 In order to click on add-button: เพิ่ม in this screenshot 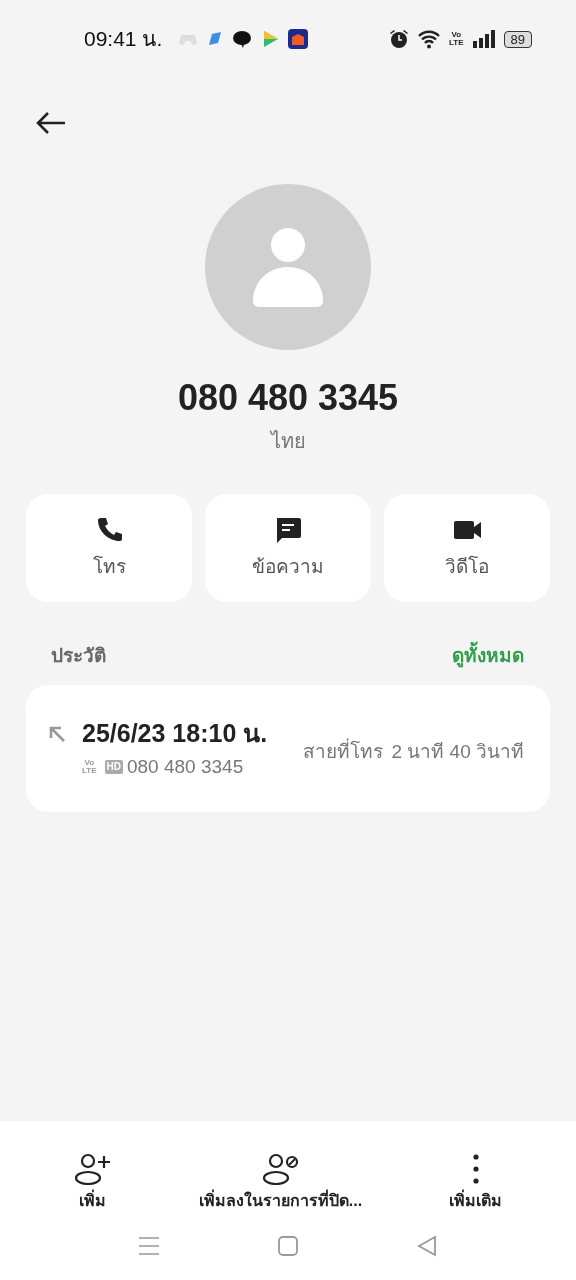, I will do `click(92, 1183)`.